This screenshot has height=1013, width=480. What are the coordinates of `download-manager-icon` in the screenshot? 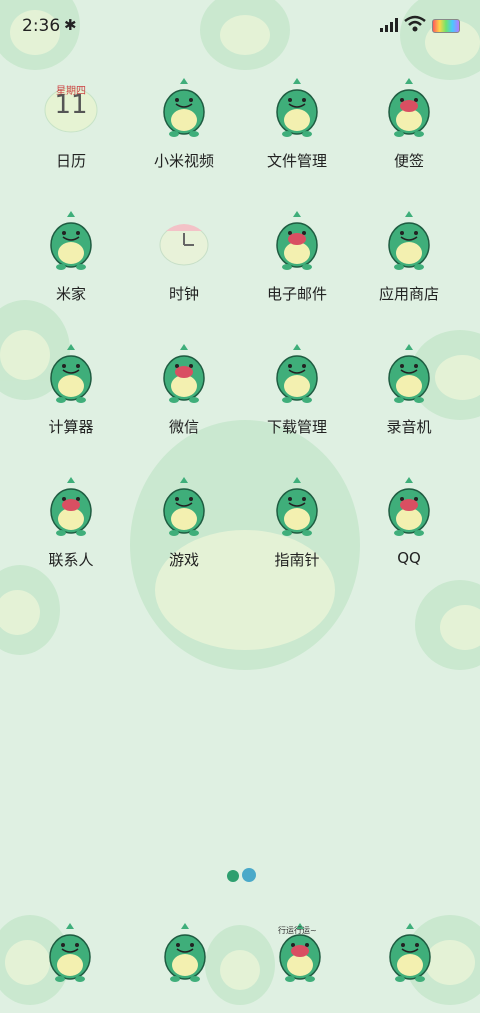 It's located at (297, 374).